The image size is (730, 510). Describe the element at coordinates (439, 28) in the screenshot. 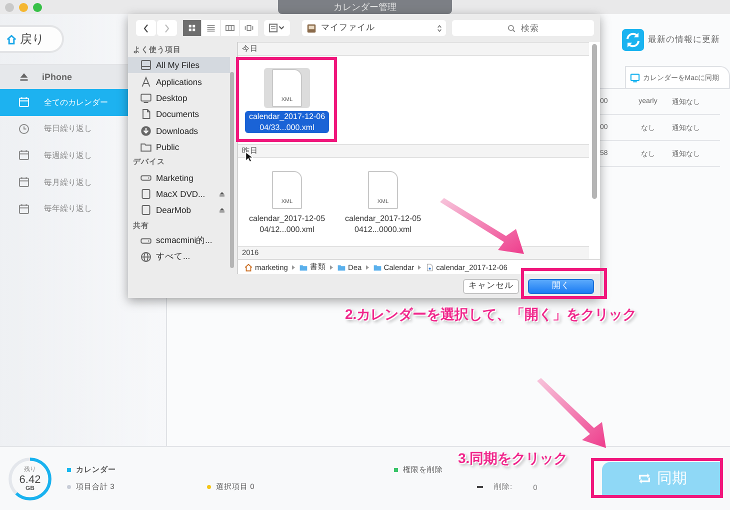

I see `stepper-icon` at that location.